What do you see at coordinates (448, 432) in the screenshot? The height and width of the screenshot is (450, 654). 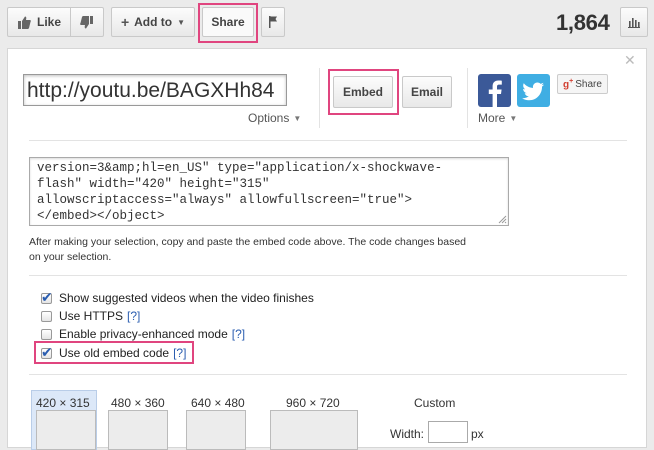 I see `custom-width-input` at bounding box center [448, 432].